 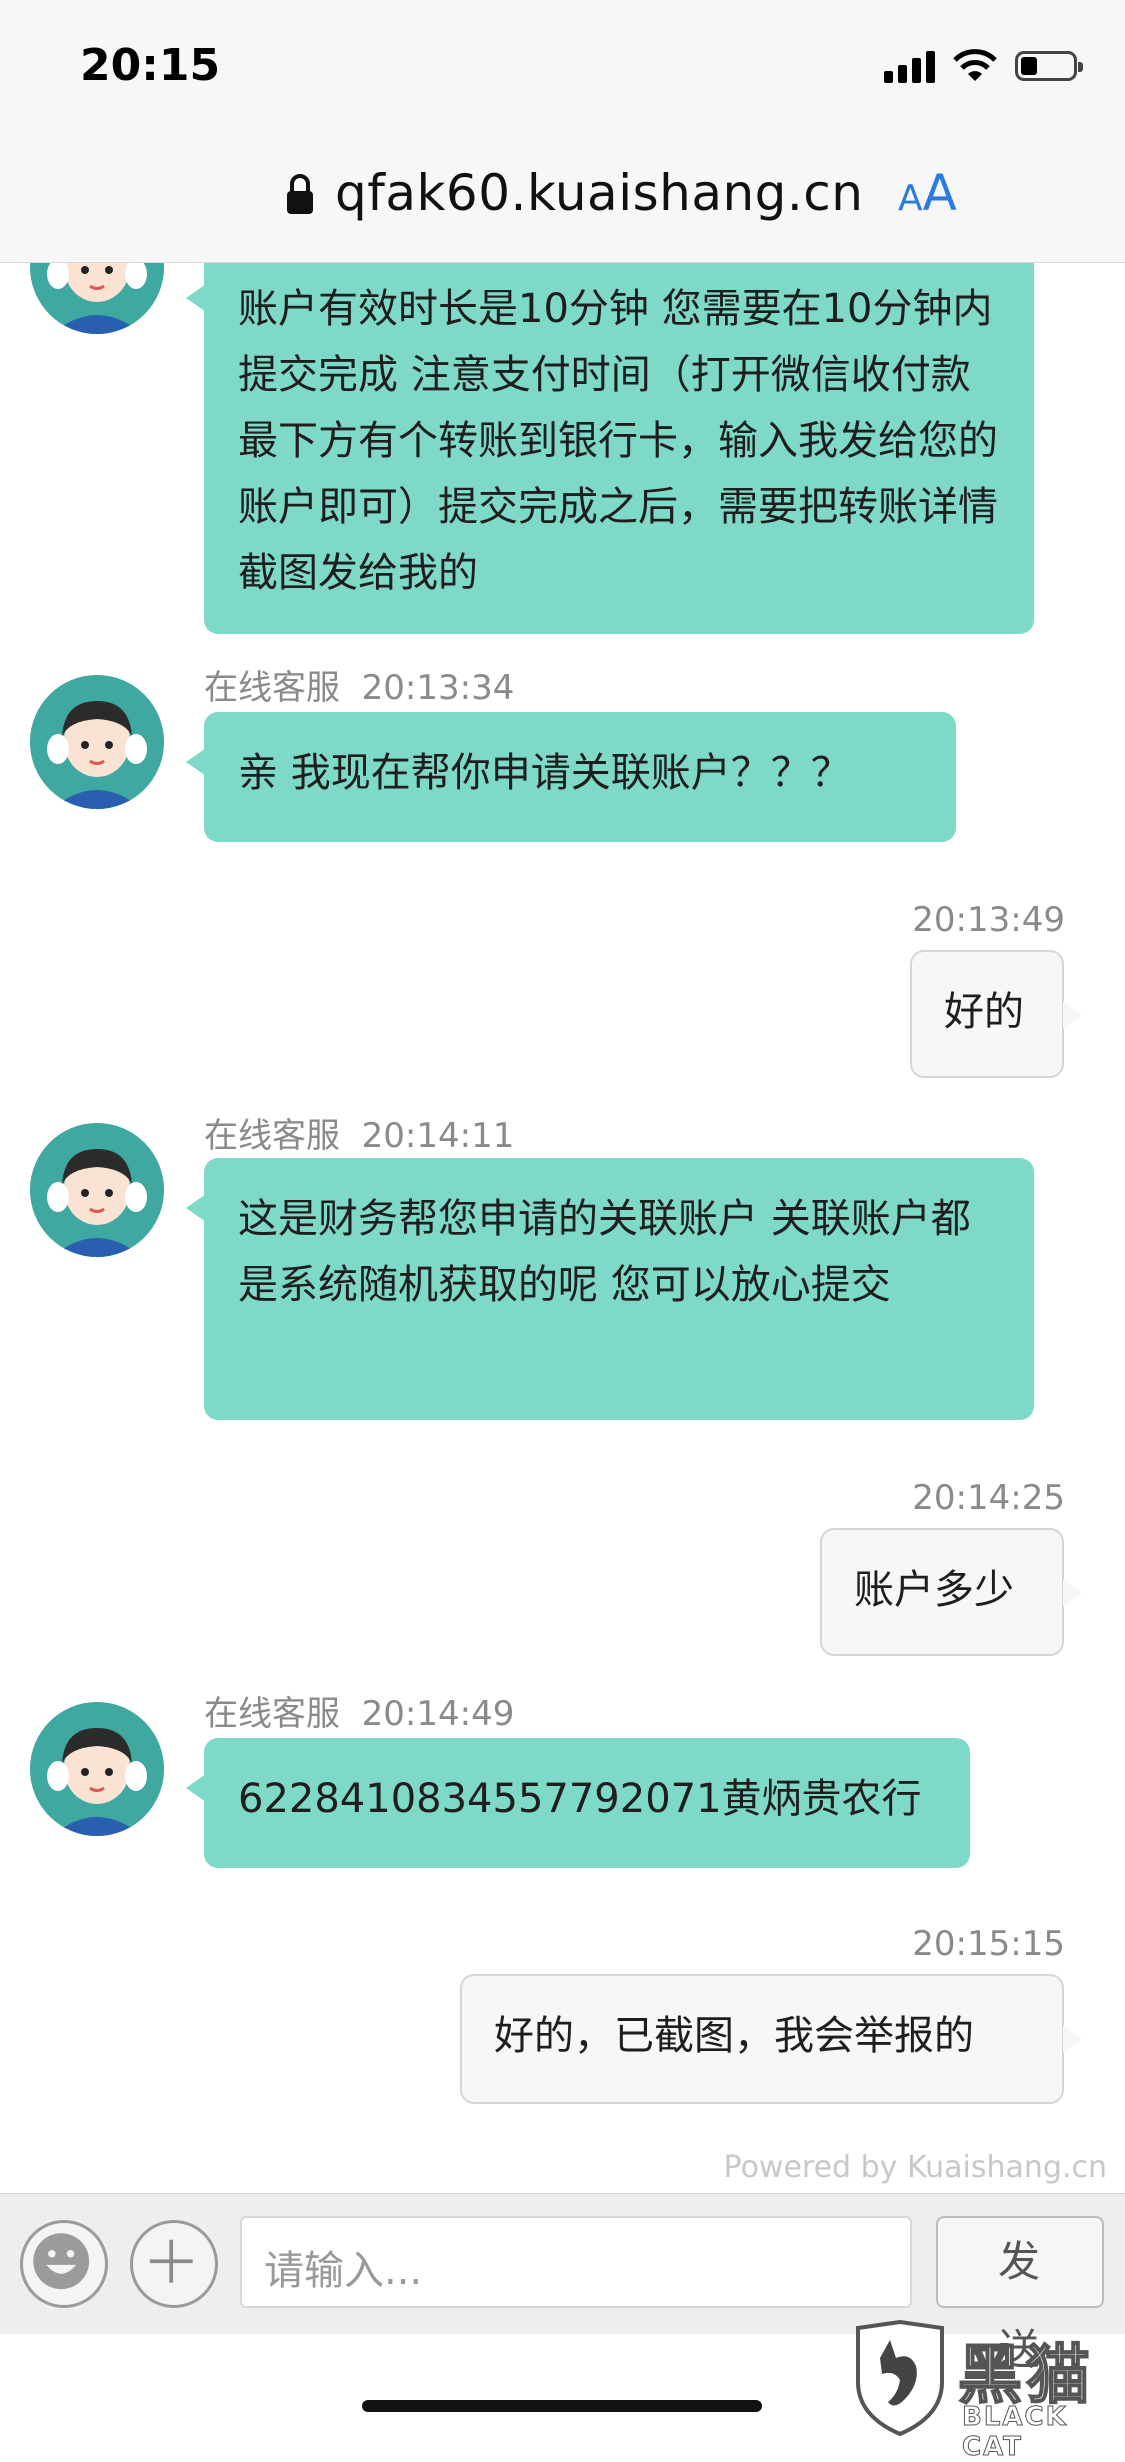 What do you see at coordinates (900, 2377) in the screenshot?
I see `black-cat-logo-icon` at bounding box center [900, 2377].